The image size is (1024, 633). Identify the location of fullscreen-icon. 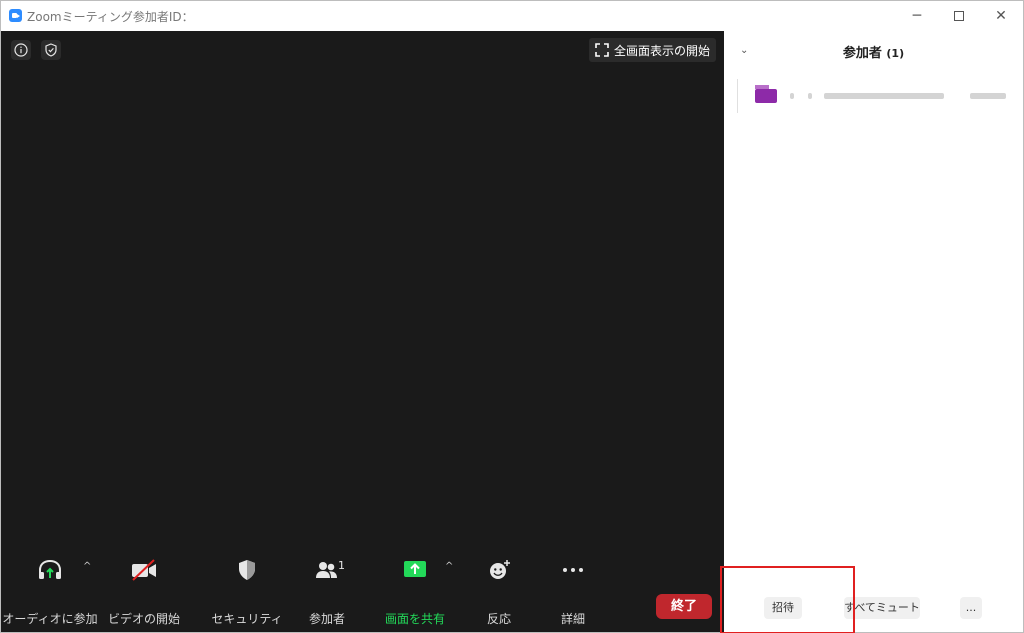
(602, 50).